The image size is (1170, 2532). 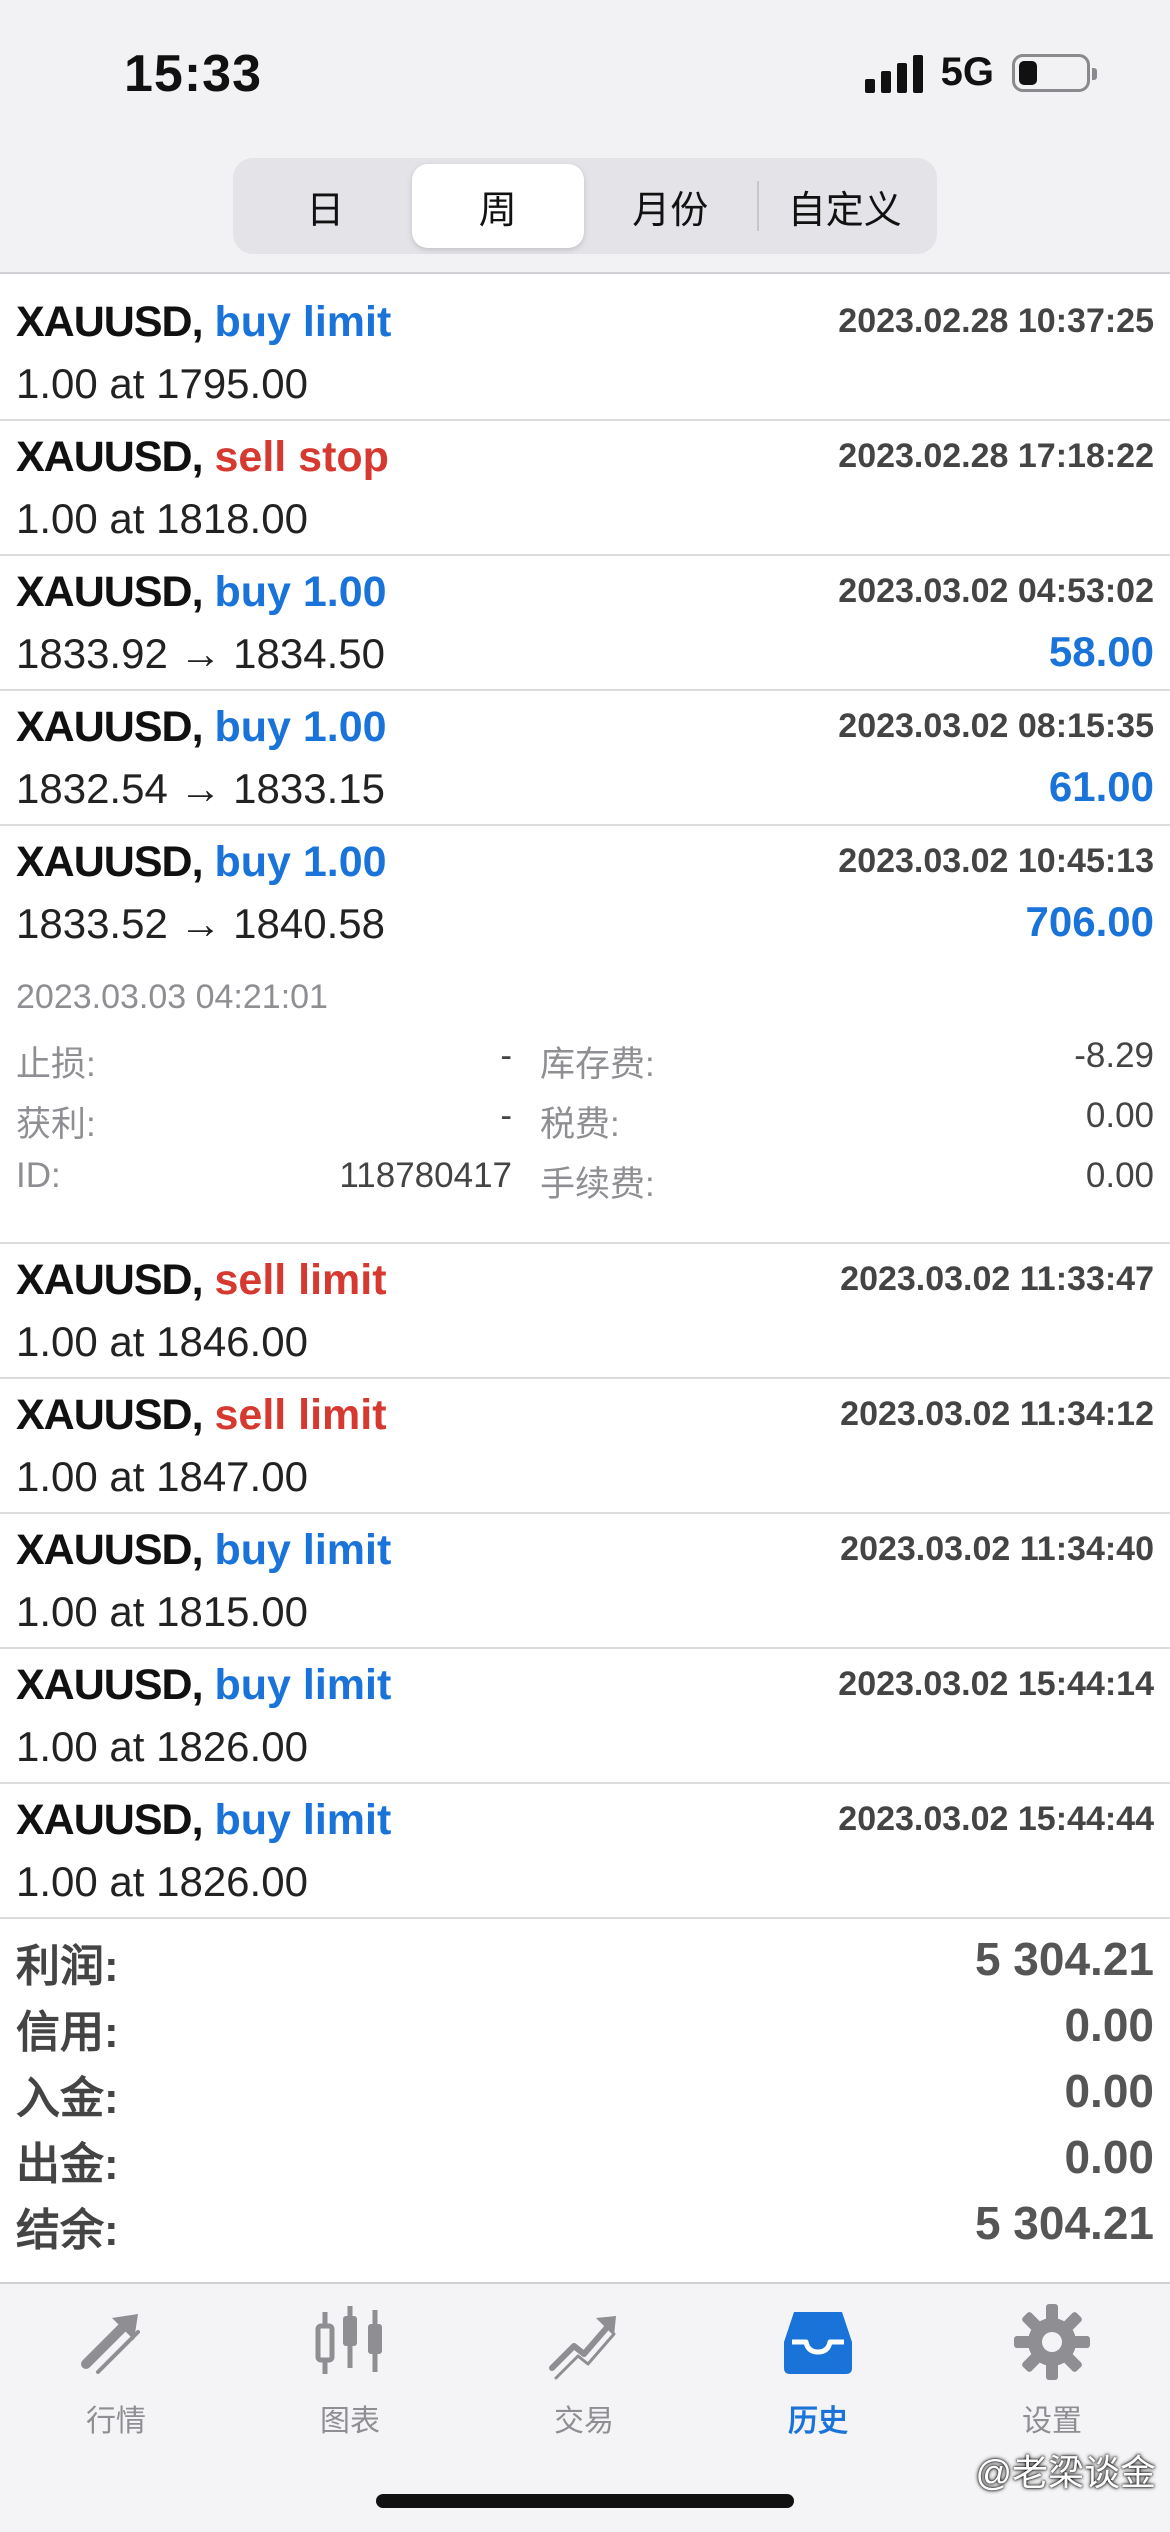 I want to click on order-time: 2023.03.02 08:15:35, so click(x=996, y=726).